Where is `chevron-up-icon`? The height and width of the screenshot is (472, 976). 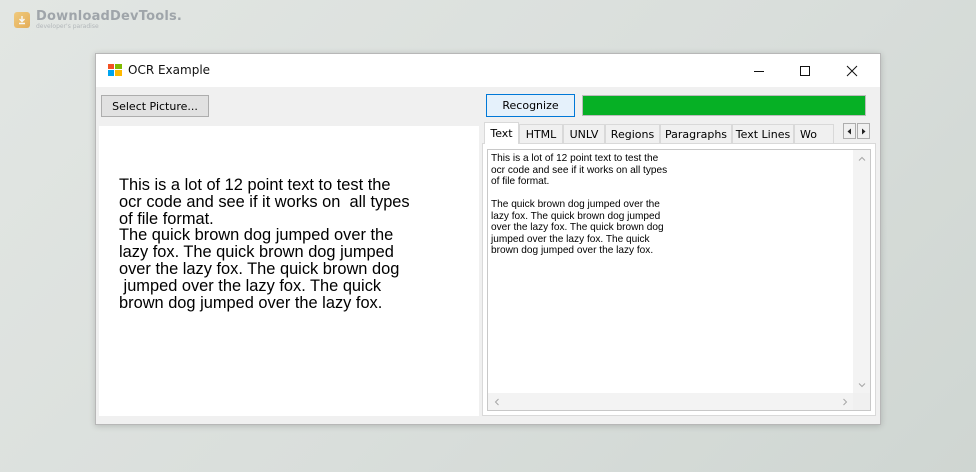 chevron-up-icon is located at coordinates (861, 158).